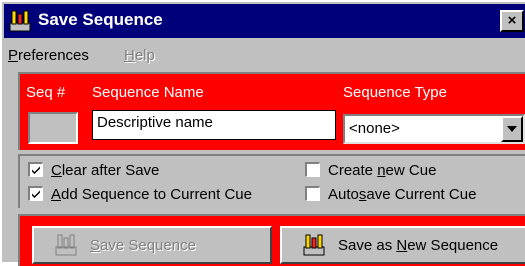 This screenshot has width=525, height=266. I want to click on sequence-name-input: Descriptive name, so click(214, 125).